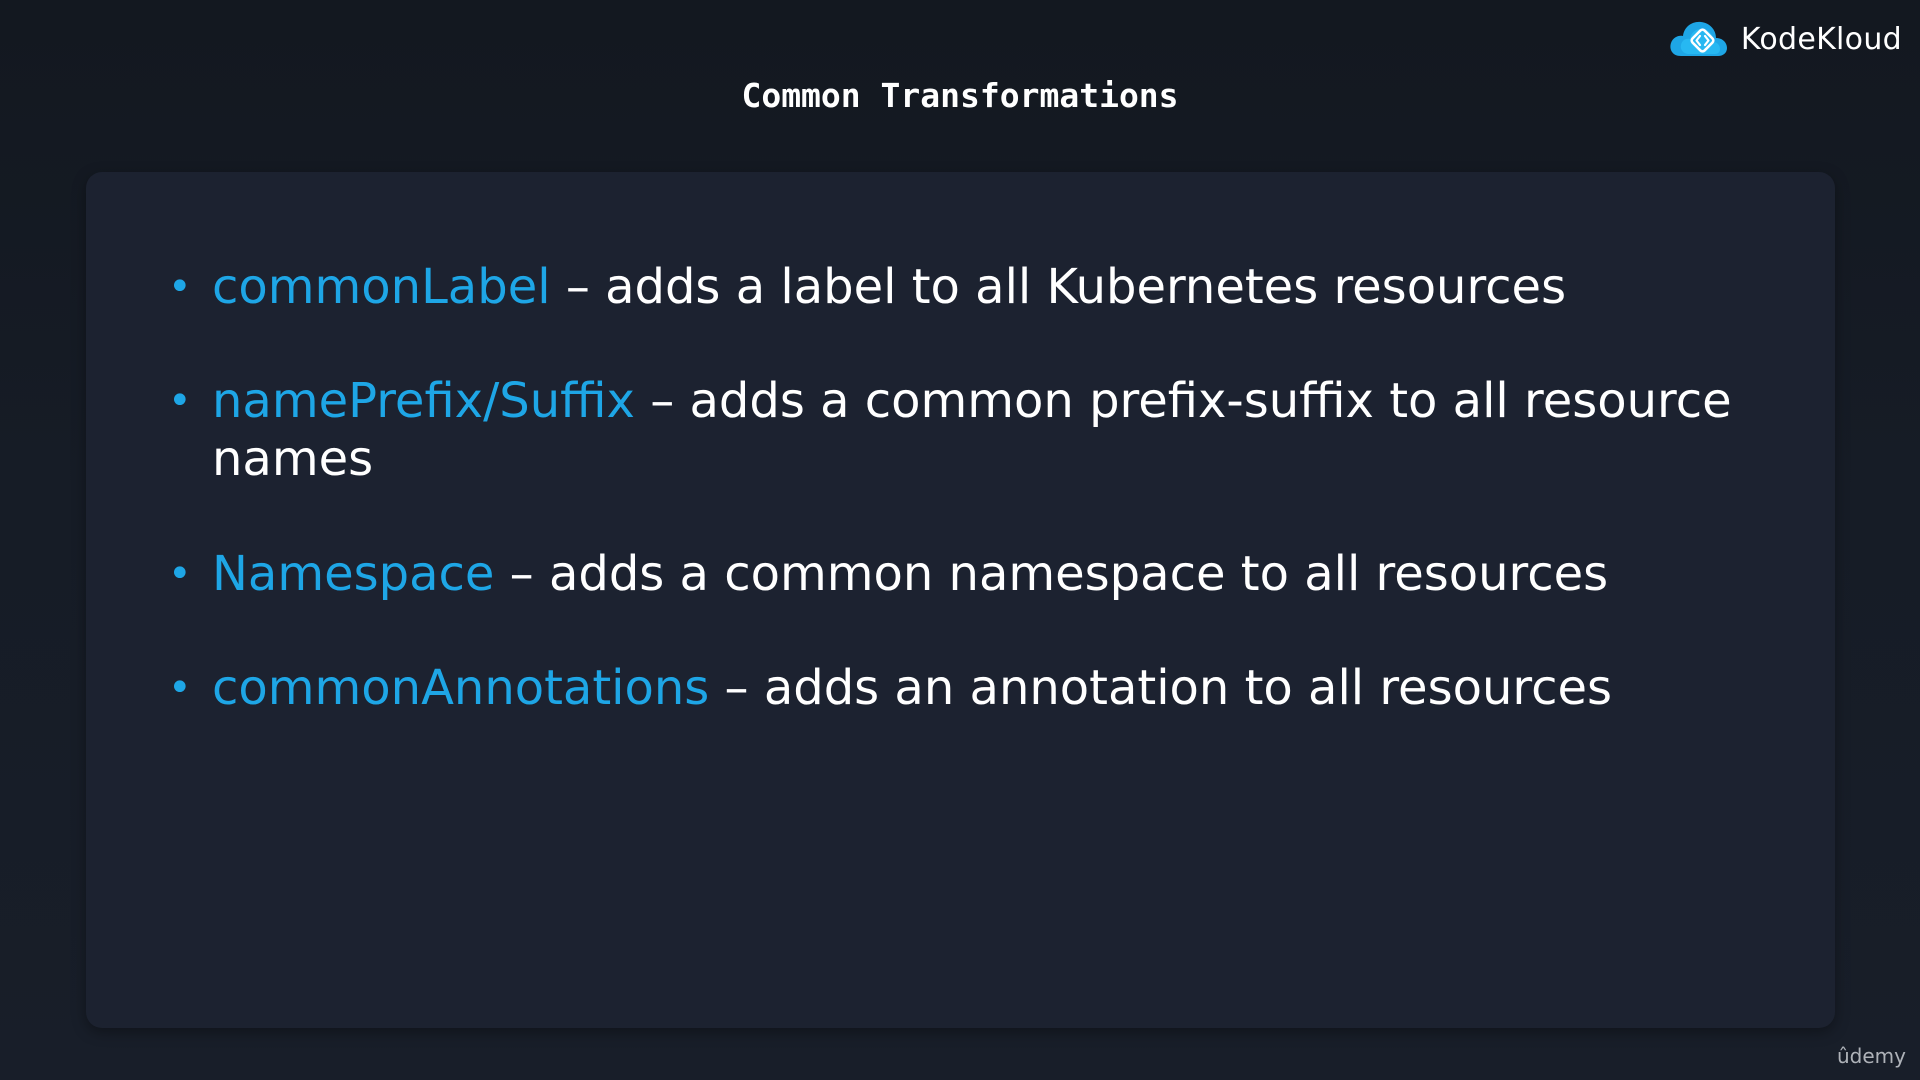 This screenshot has height=1080, width=1920. Describe the element at coordinates (1871, 1056) in the screenshot. I see `udemy-watermark: ûdemy` at that location.